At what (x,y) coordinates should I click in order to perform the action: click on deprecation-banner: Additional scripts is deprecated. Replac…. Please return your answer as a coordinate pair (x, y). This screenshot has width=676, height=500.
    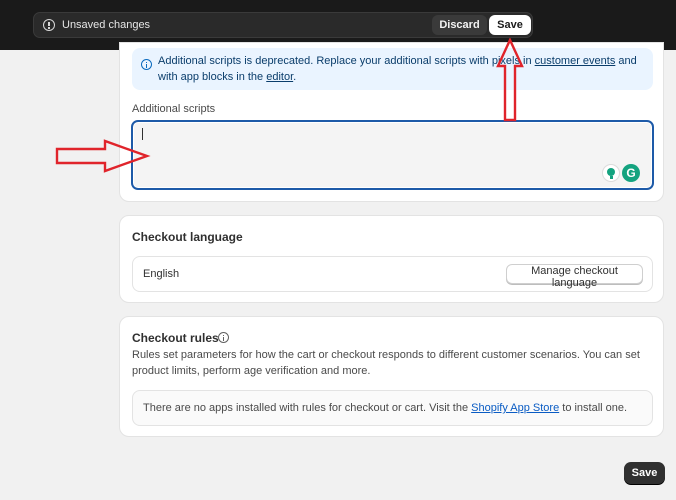
    Looking at the image, I should click on (392, 69).